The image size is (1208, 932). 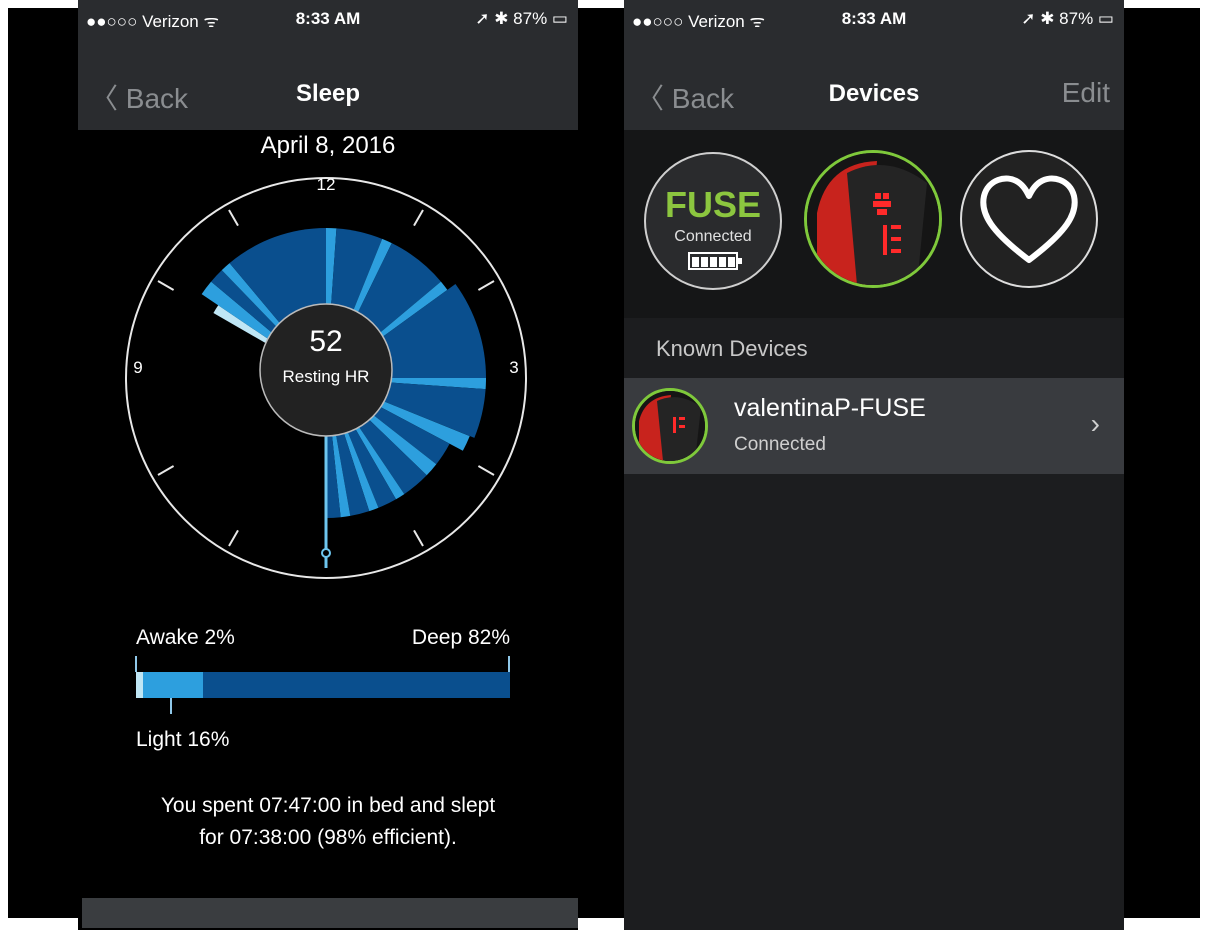 What do you see at coordinates (513, 367) in the screenshot?
I see `dial-label-3: 3` at bounding box center [513, 367].